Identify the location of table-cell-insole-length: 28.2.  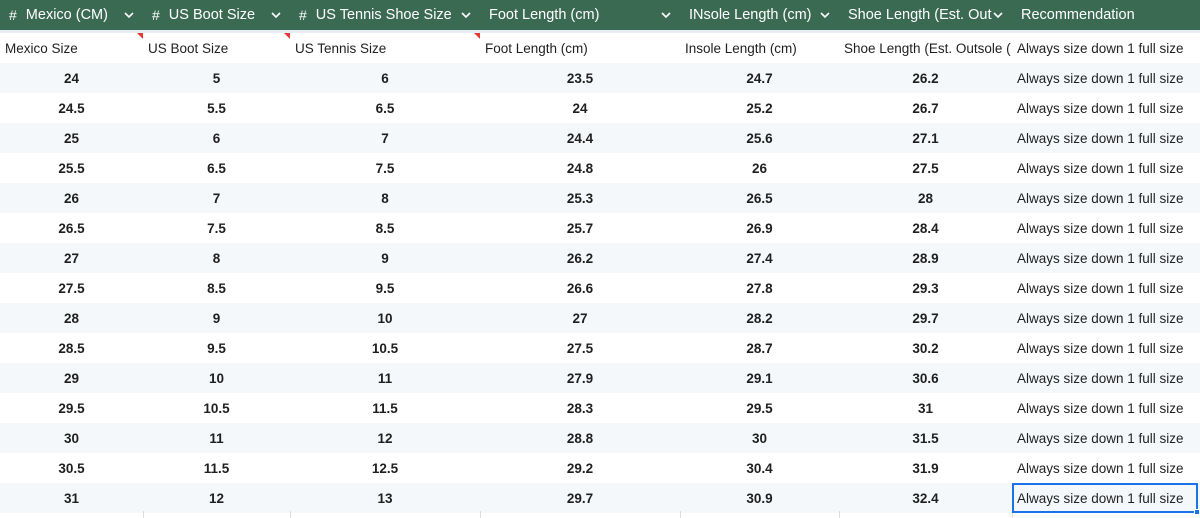
(759, 318).